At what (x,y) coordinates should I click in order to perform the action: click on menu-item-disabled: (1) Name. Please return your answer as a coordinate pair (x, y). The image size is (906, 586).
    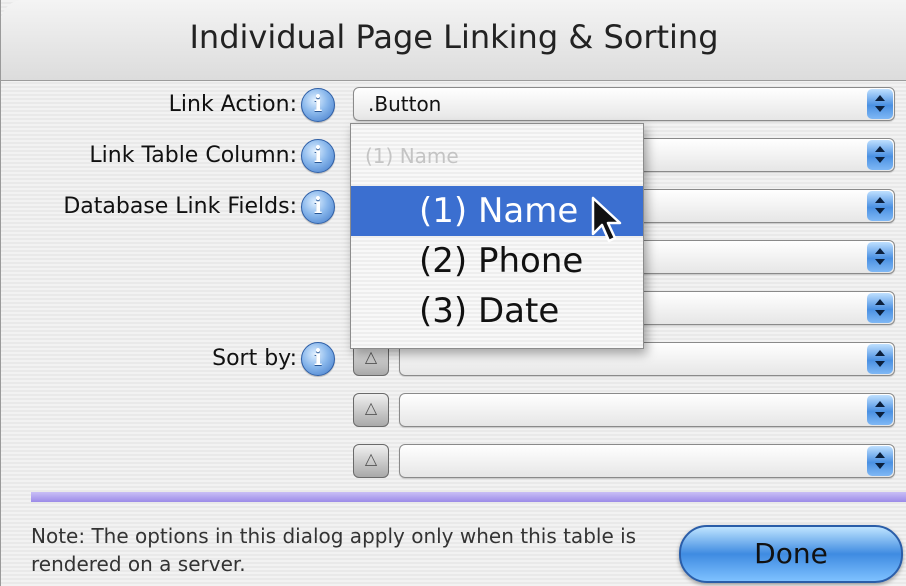
    Looking at the image, I should click on (412, 156).